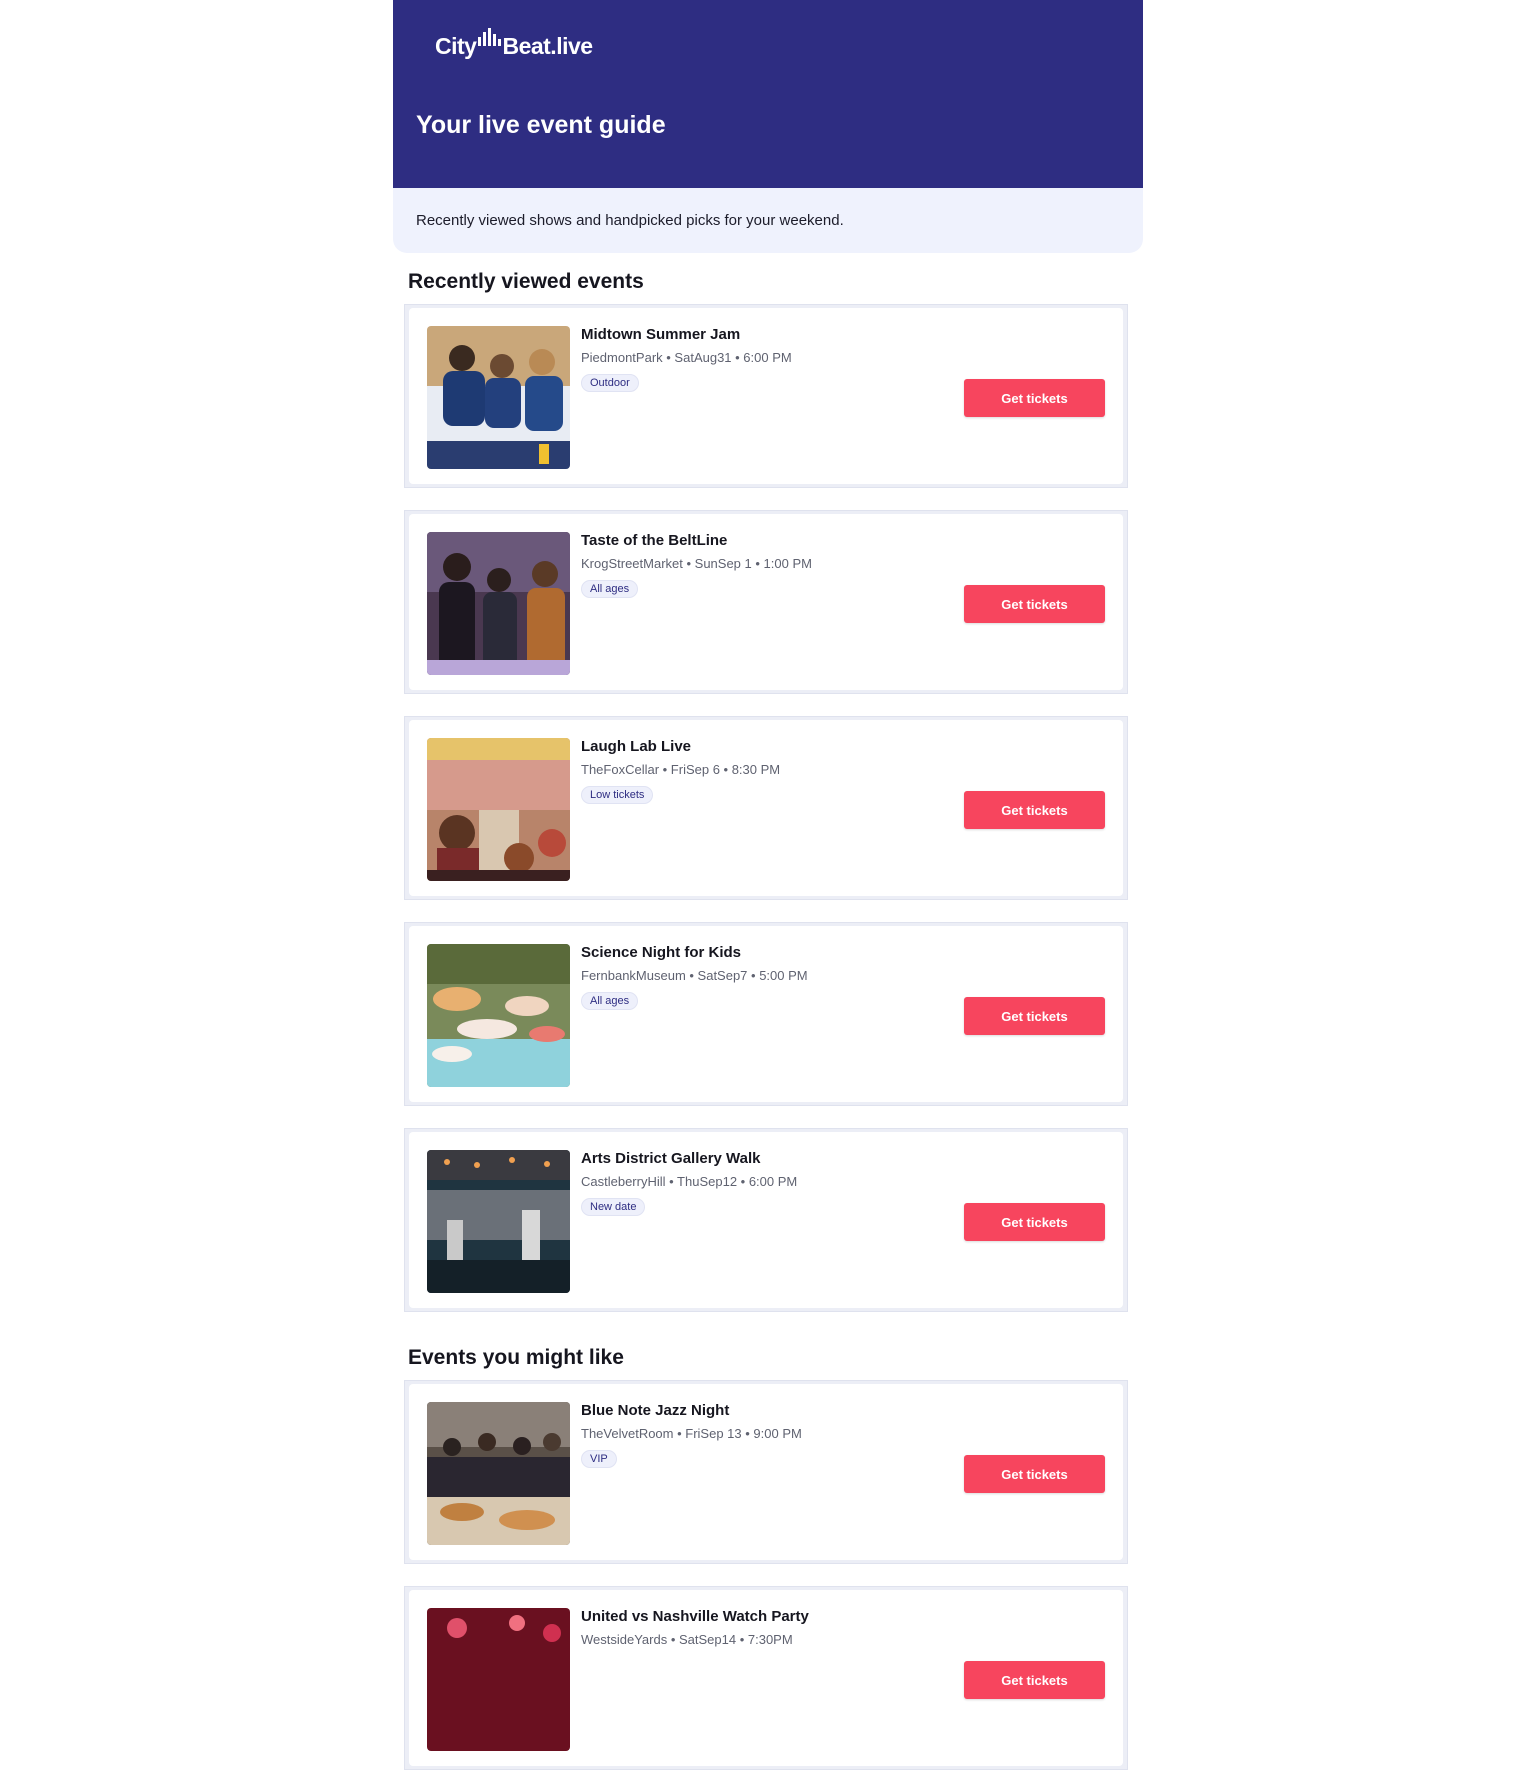  I want to click on citybeat-logo: City Beat.live, so click(514, 44).